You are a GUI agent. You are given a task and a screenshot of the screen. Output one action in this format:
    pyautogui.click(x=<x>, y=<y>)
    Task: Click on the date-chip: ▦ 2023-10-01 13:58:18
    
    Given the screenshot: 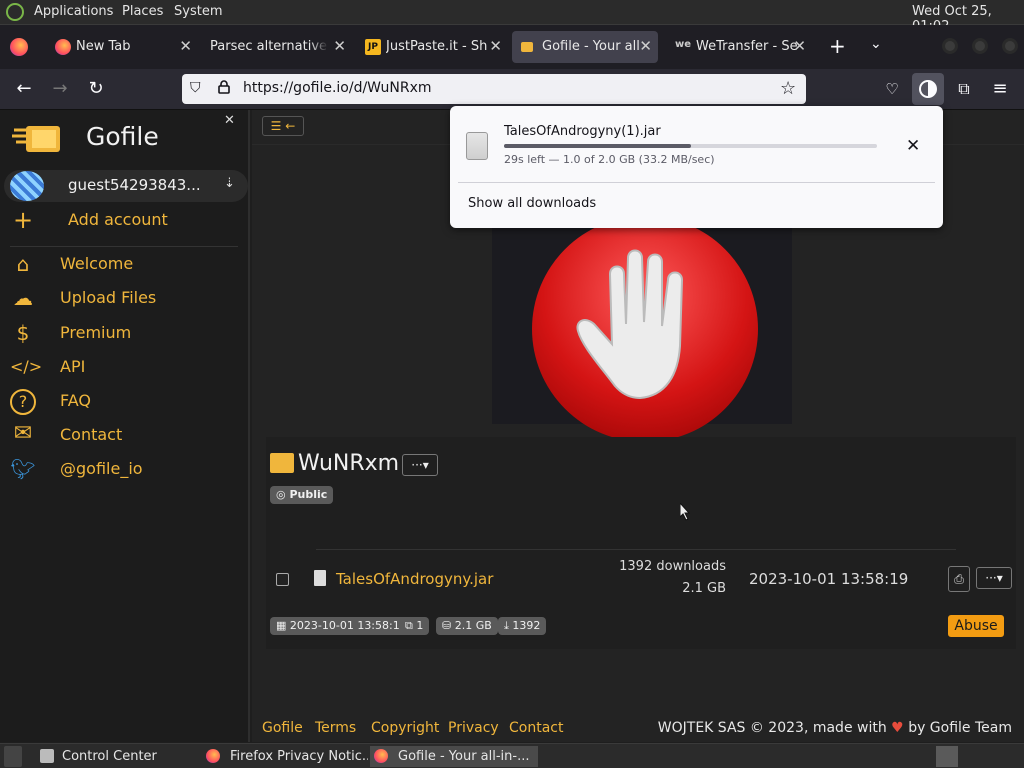 What is the action you would take?
    pyautogui.click(x=341, y=626)
    